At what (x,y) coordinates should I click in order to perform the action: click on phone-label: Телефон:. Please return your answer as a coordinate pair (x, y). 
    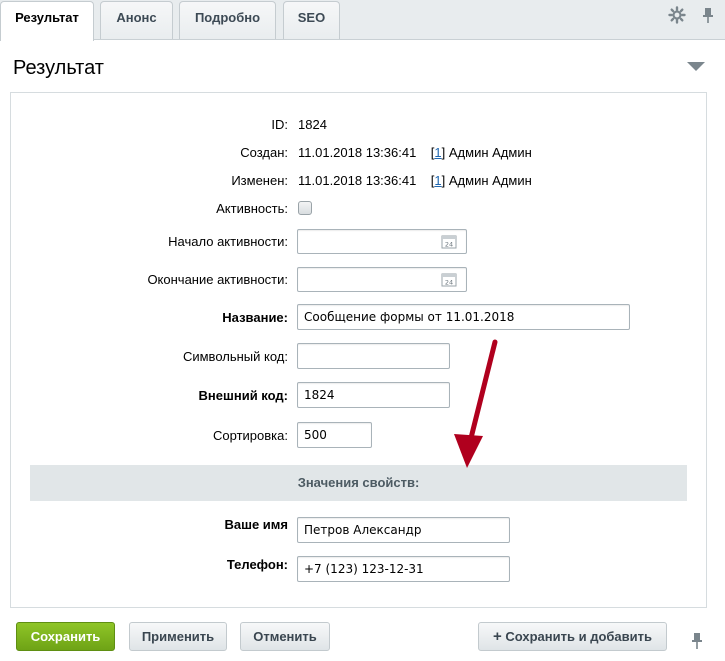
    Looking at the image, I should click on (257, 564).